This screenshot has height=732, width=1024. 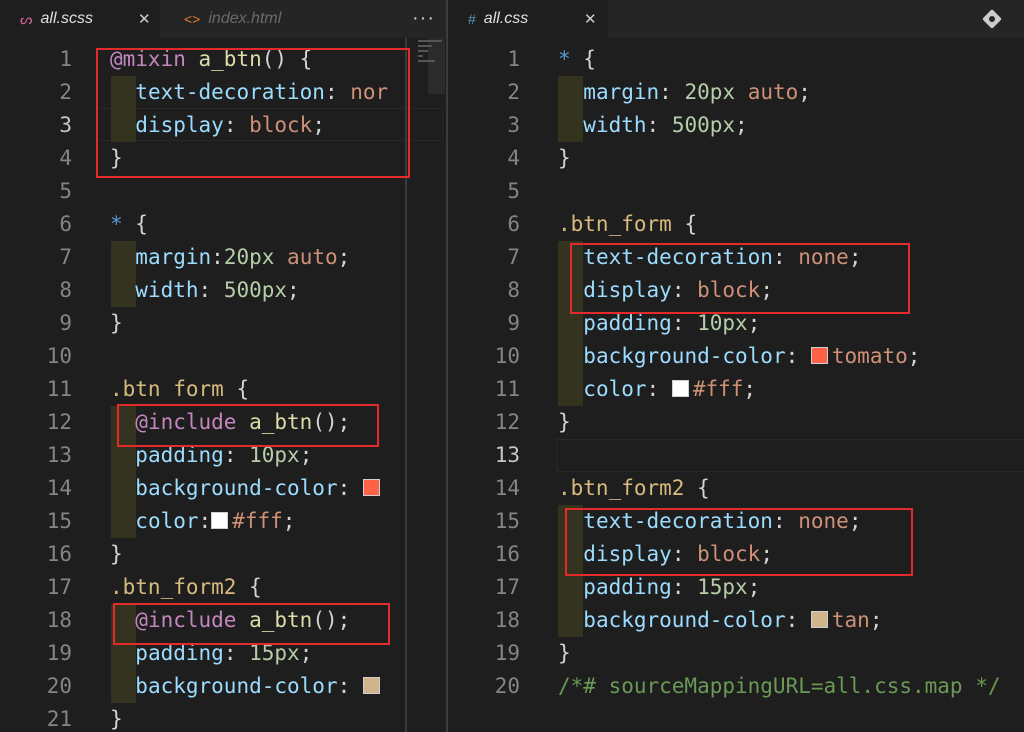 What do you see at coordinates (507, 389) in the screenshot?
I see `line-number: 11` at bounding box center [507, 389].